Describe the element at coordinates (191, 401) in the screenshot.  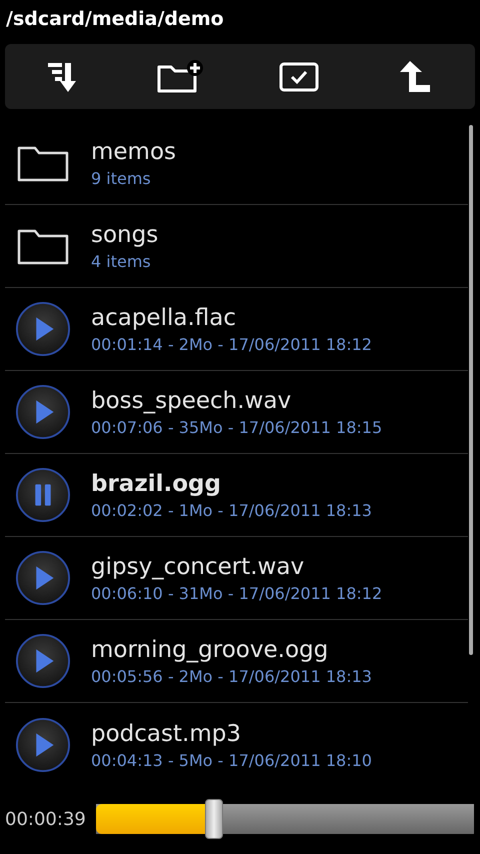
I see `file-name: boss_speech.wav` at that location.